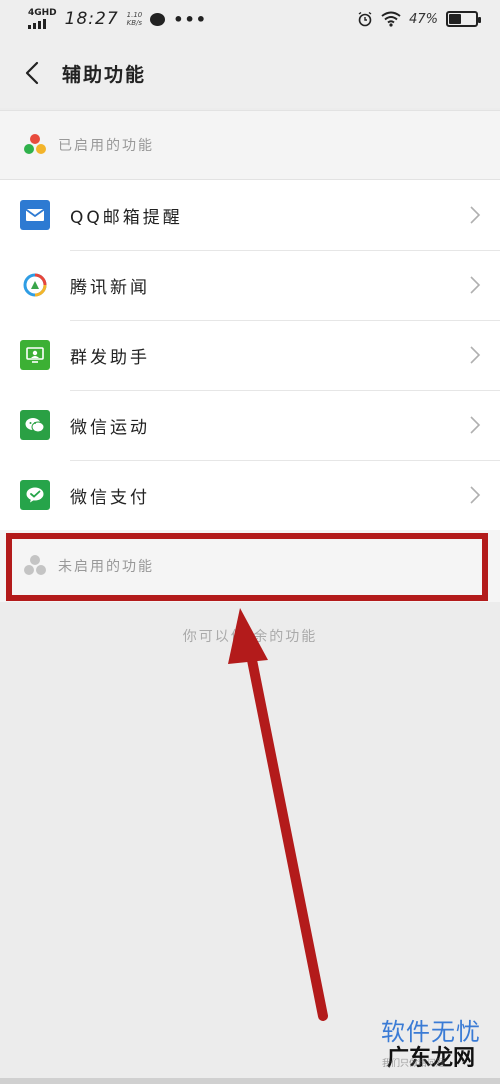 This screenshot has height=1084, width=500. I want to click on message-notification-icon, so click(158, 19).